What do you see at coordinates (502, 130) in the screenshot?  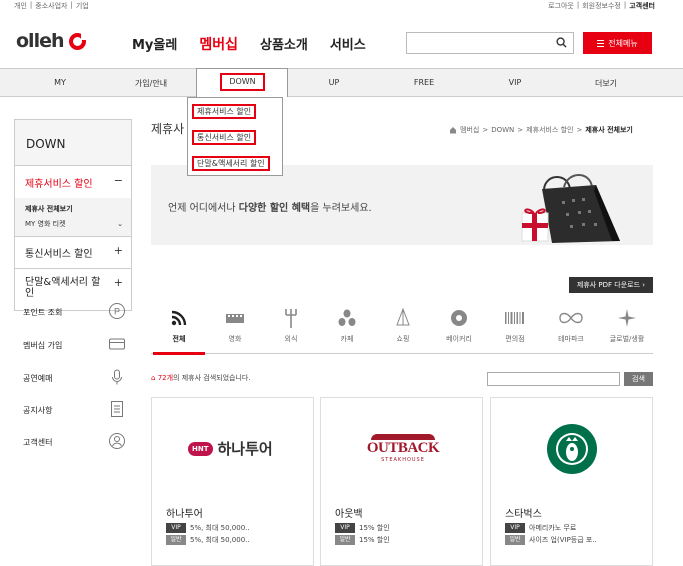 I see `breadcrumb-item: DOWN` at bounding box center [502, 130].